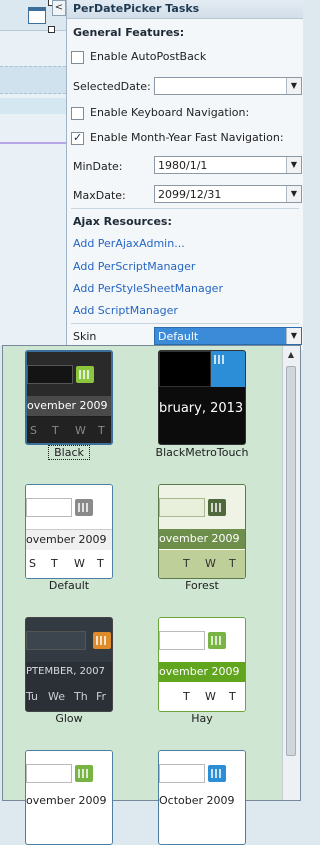  I want to click on general-features-heading: General Features:, so click(129, 32).